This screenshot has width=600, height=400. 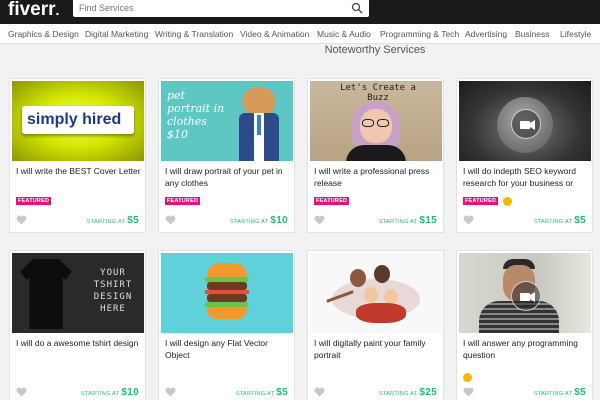 I want to click on top-bar: fiverr., so click(x=300, y=12).